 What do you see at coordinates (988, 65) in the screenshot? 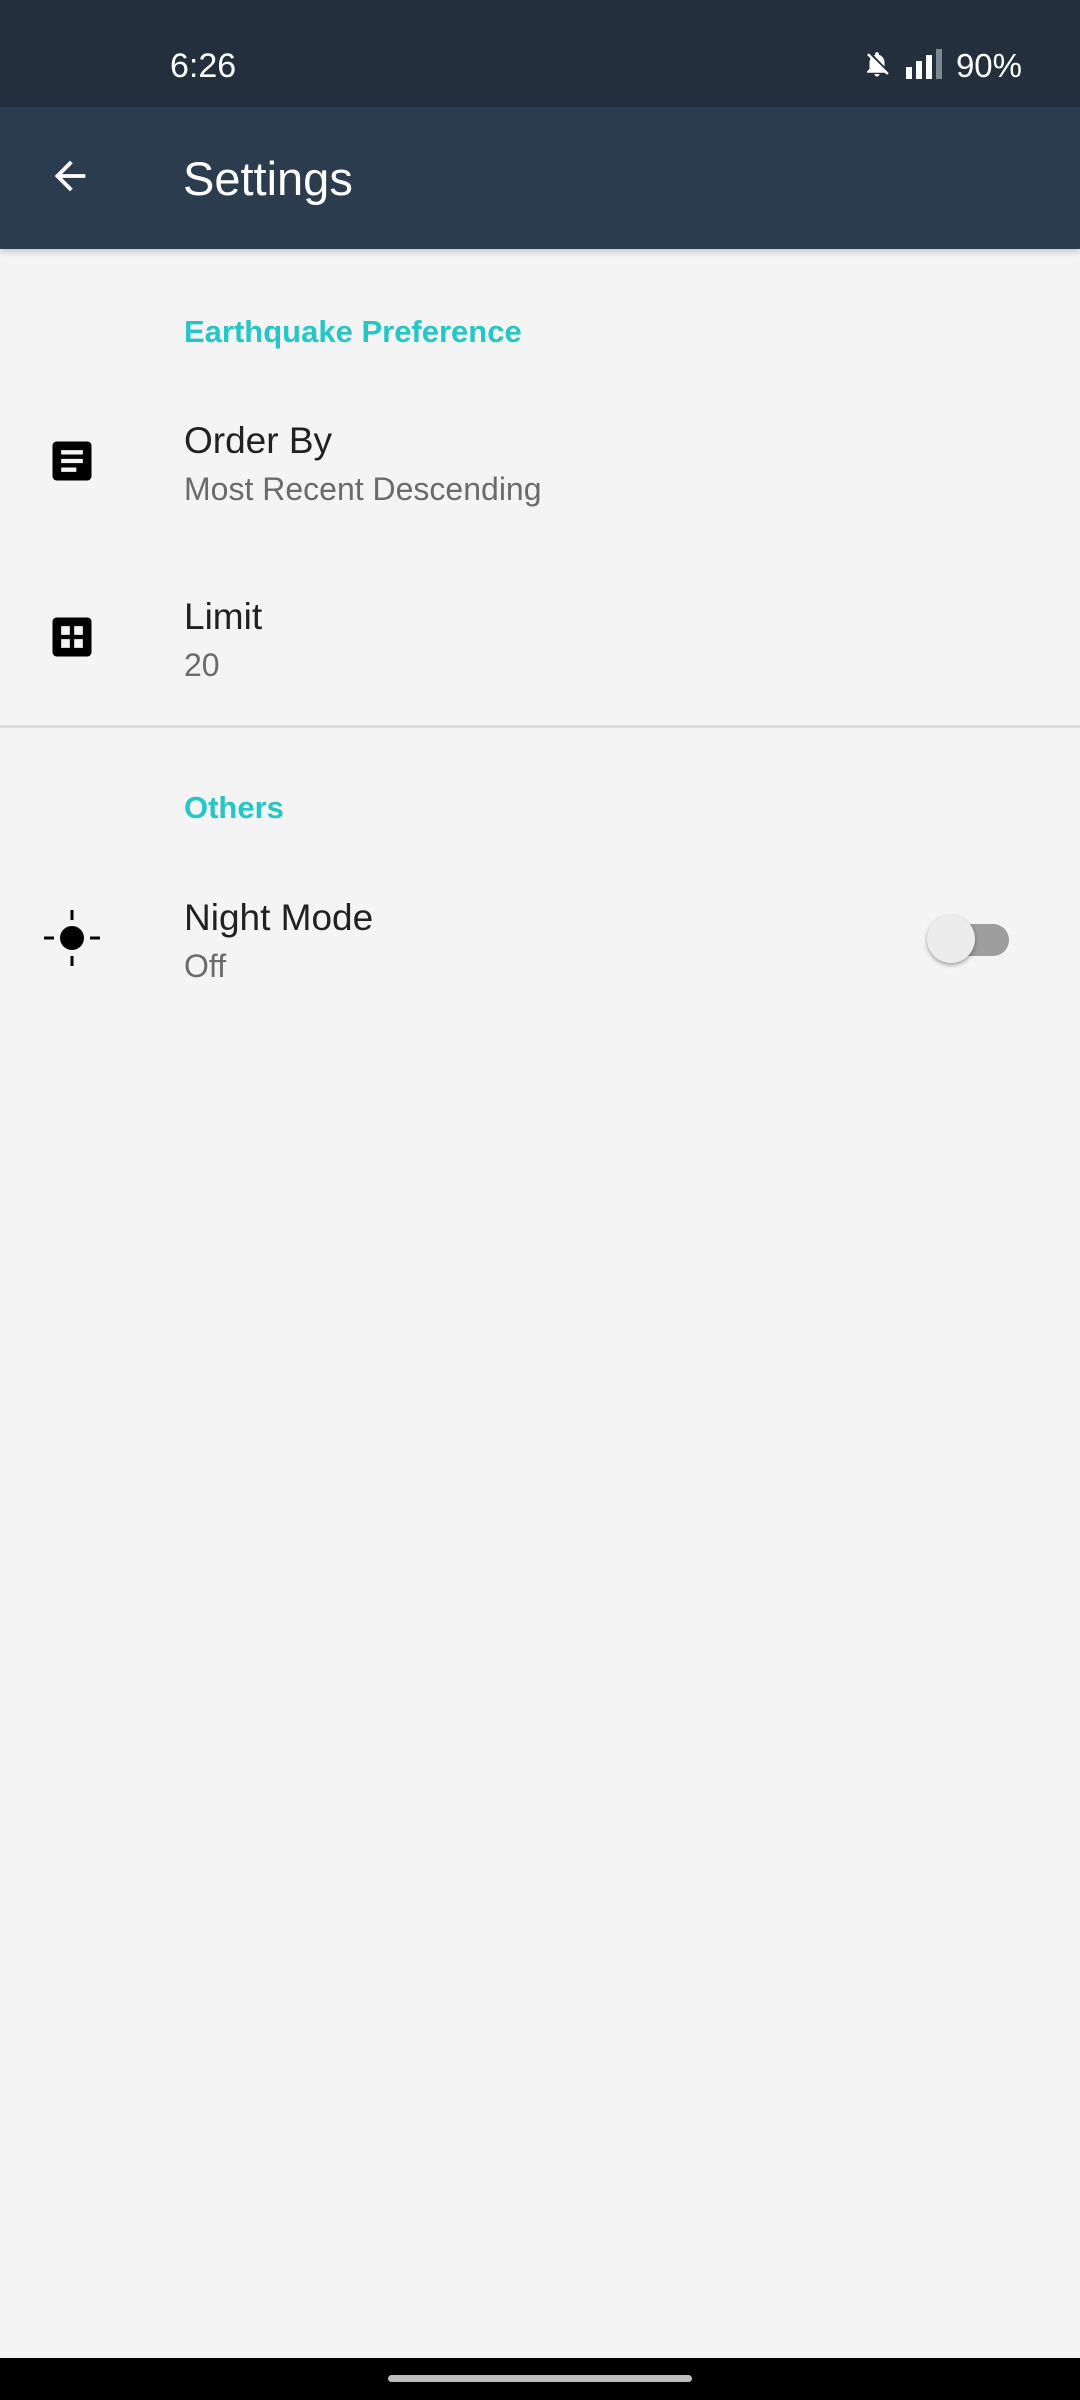
I see `battery-percent: 90%` at bounding box center [988, 65].